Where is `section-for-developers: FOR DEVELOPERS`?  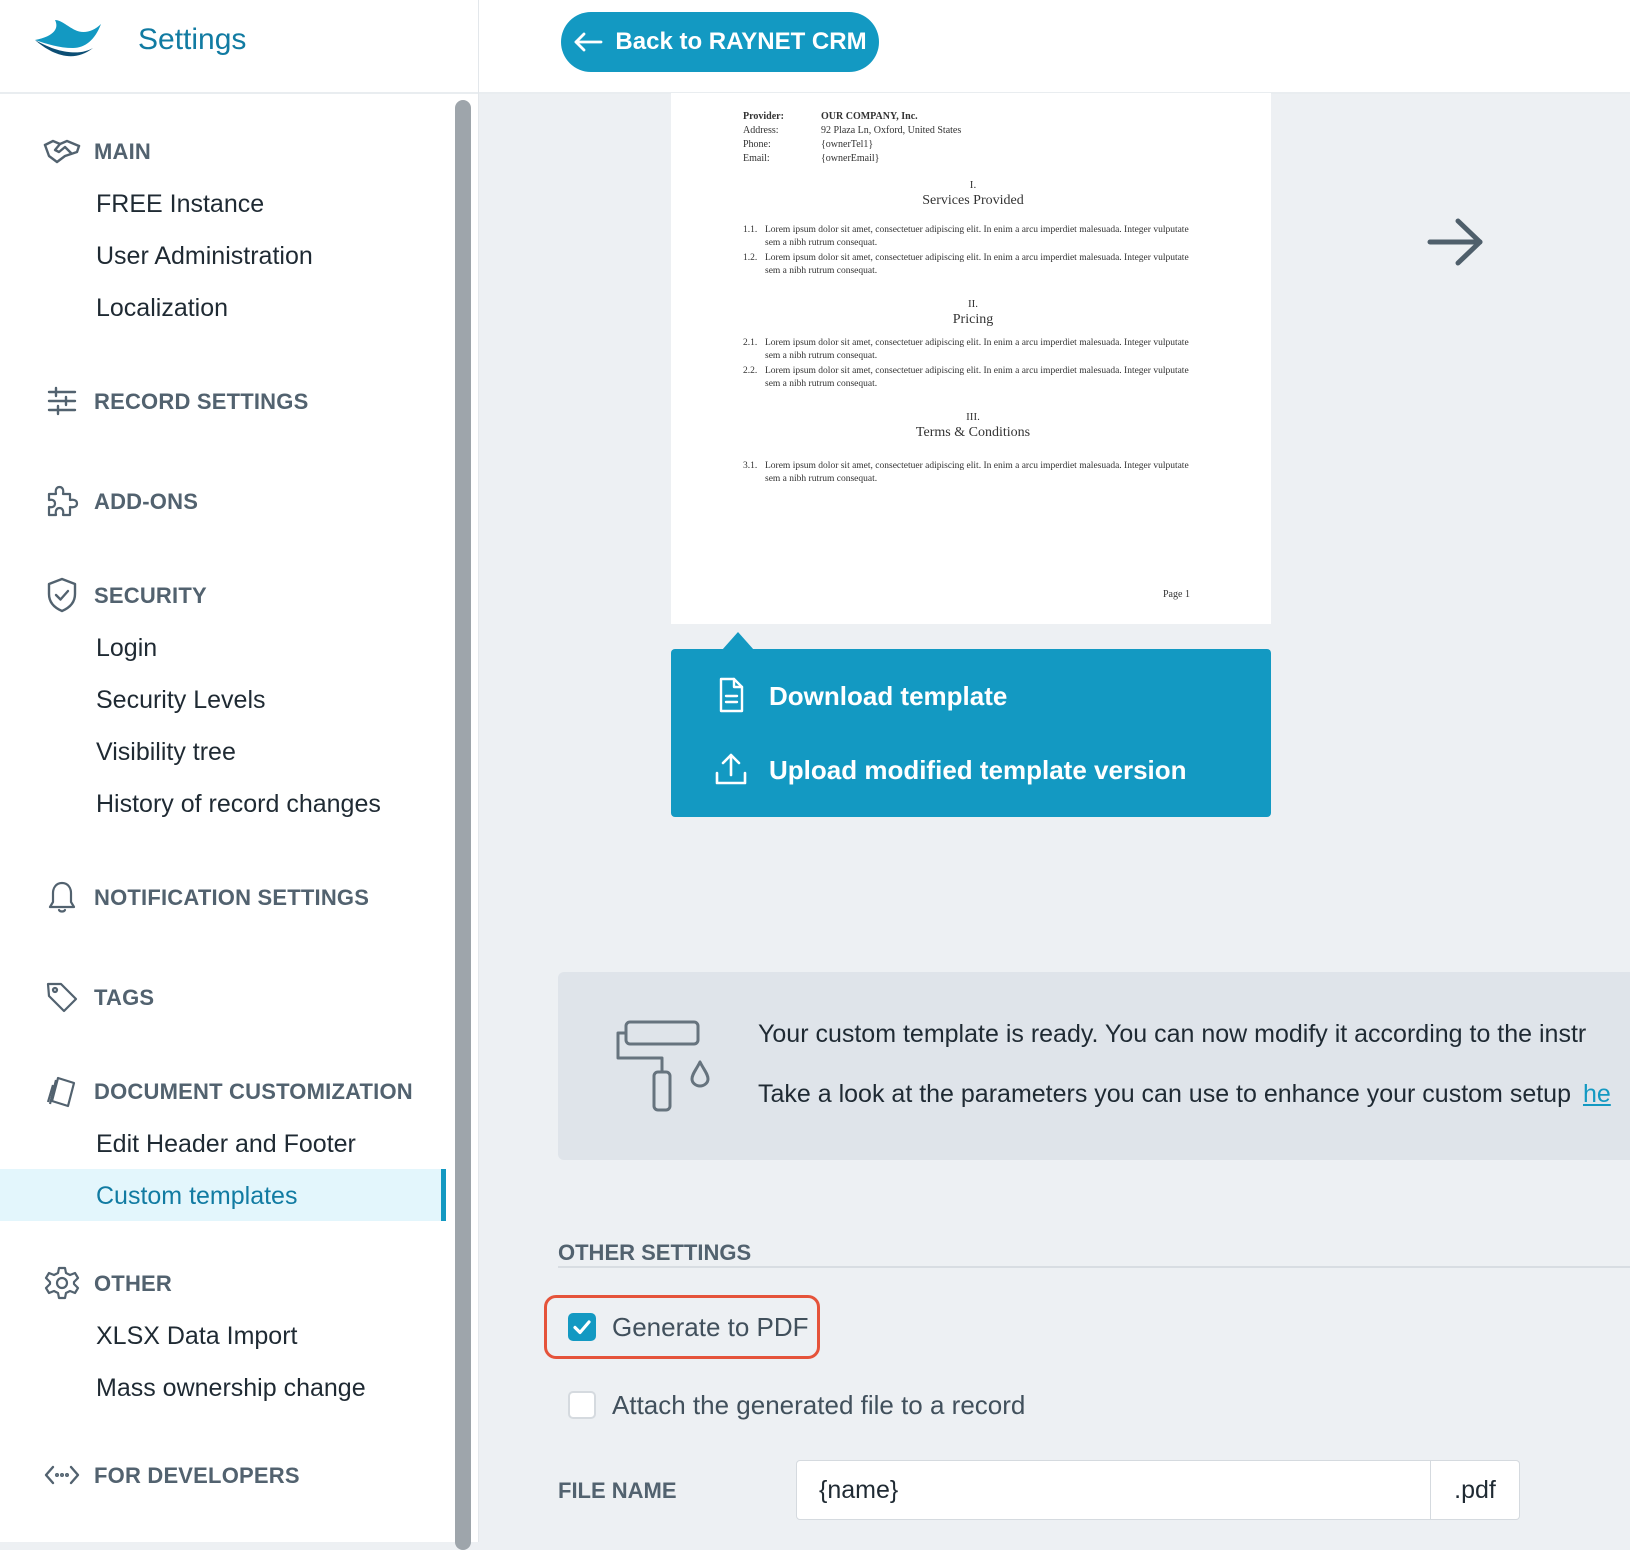 section-for-developers: FOR DEVELOPERS is located at coordinates (223, 1475).